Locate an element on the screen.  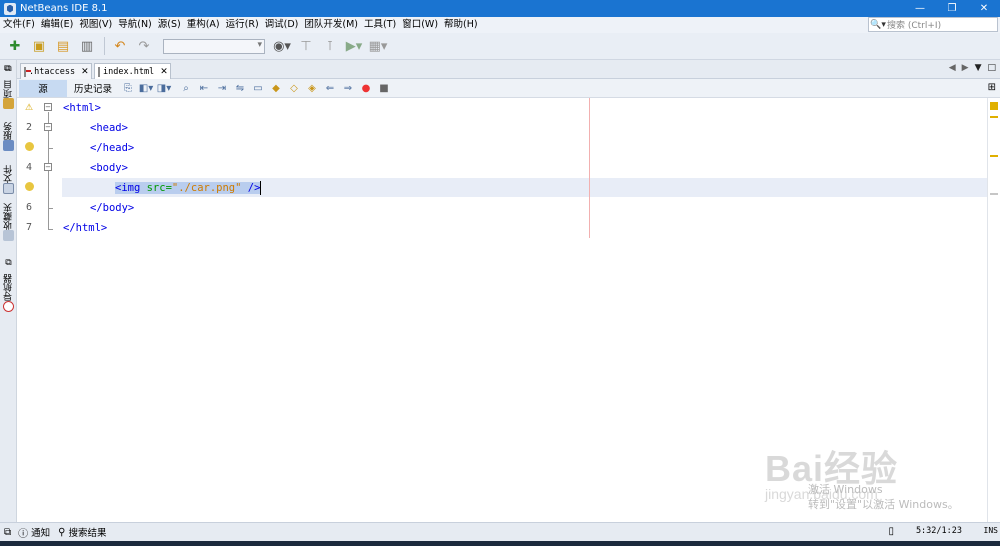
notifications-tab: ⓘ 通知 is located at coordinates (34, 532).